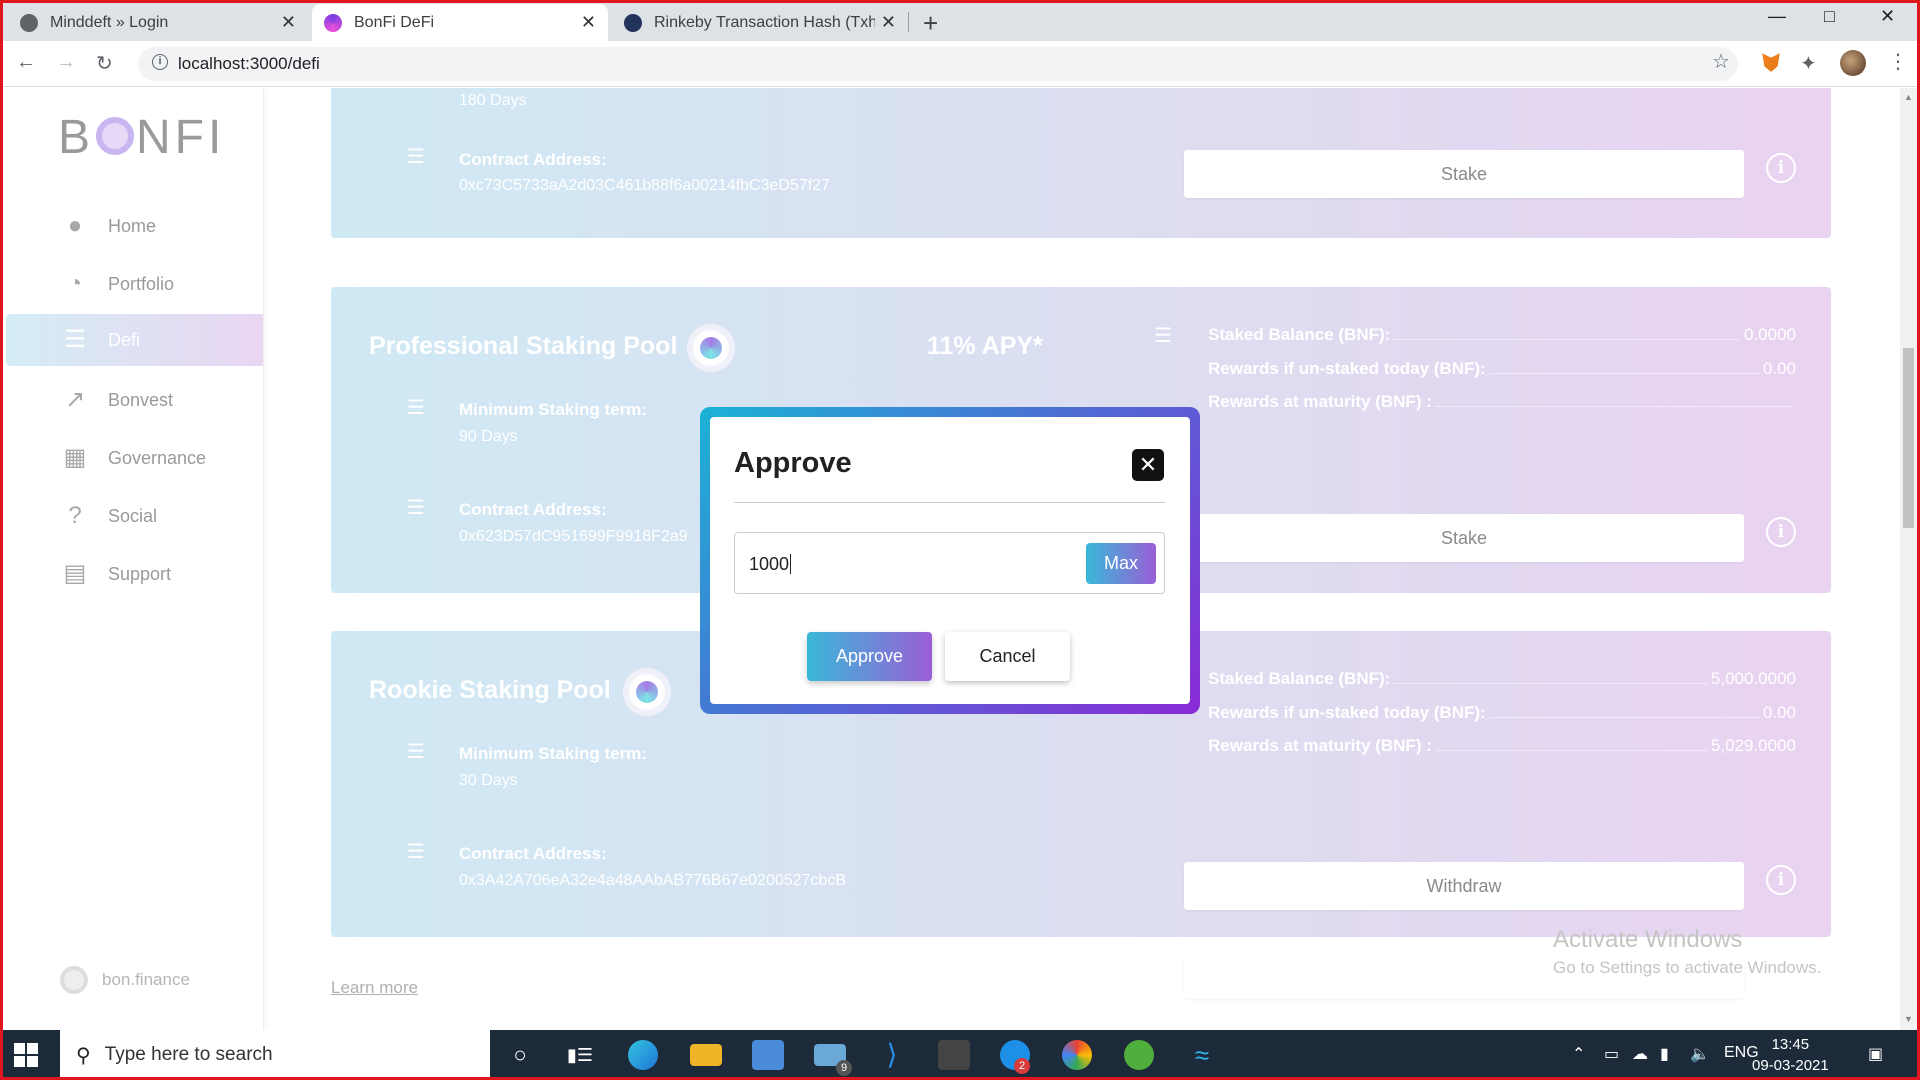 The height and width of the screenshot is (1080, 1920). I want to click on modal-title: Approve, so click(793, 463).